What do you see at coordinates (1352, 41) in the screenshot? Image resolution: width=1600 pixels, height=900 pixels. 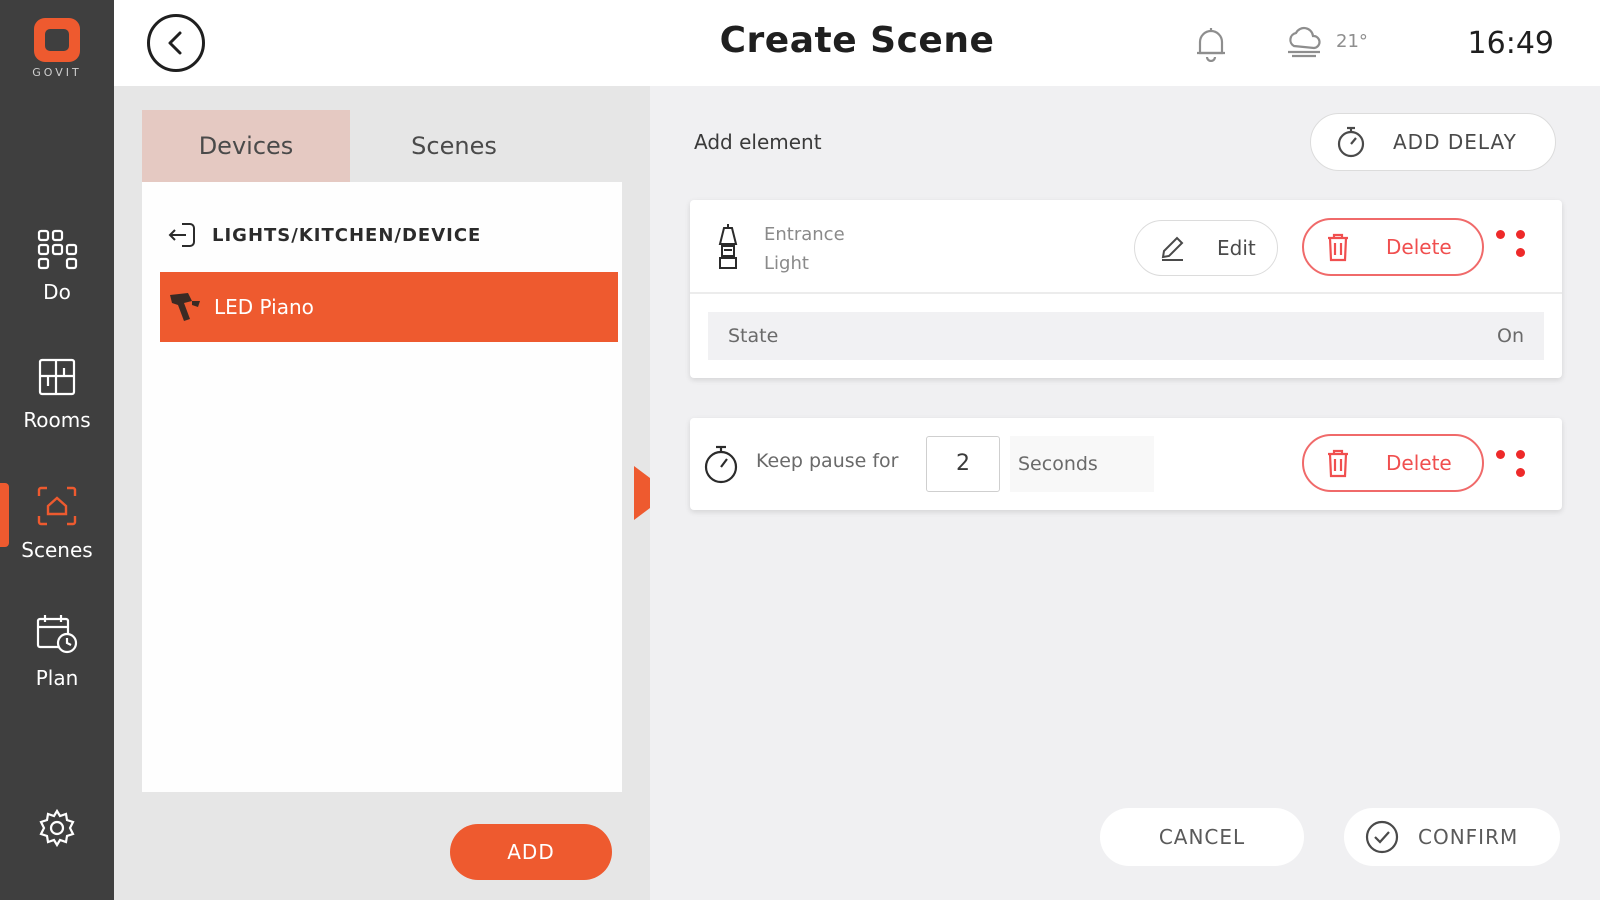 I see `temperature: 21°` at bounding box center [1352, 41].